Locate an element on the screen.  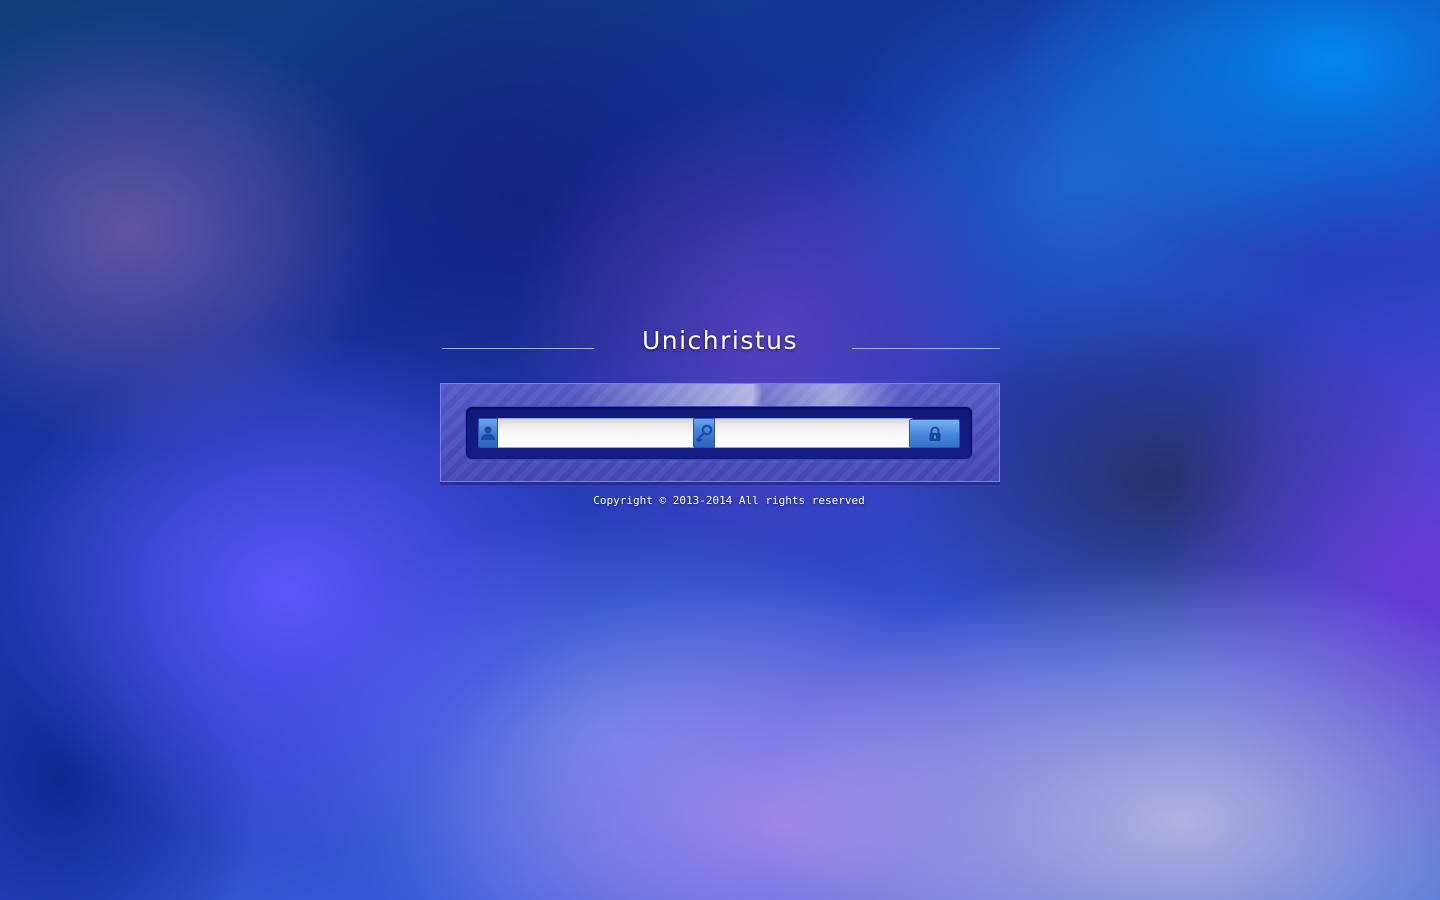
title-area: Unichristus is located at coordinates (720, 344).